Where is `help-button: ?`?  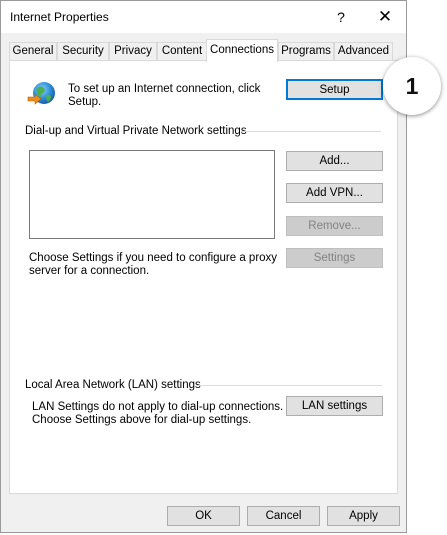
help-button: ? is located at coordinates (341, 17).